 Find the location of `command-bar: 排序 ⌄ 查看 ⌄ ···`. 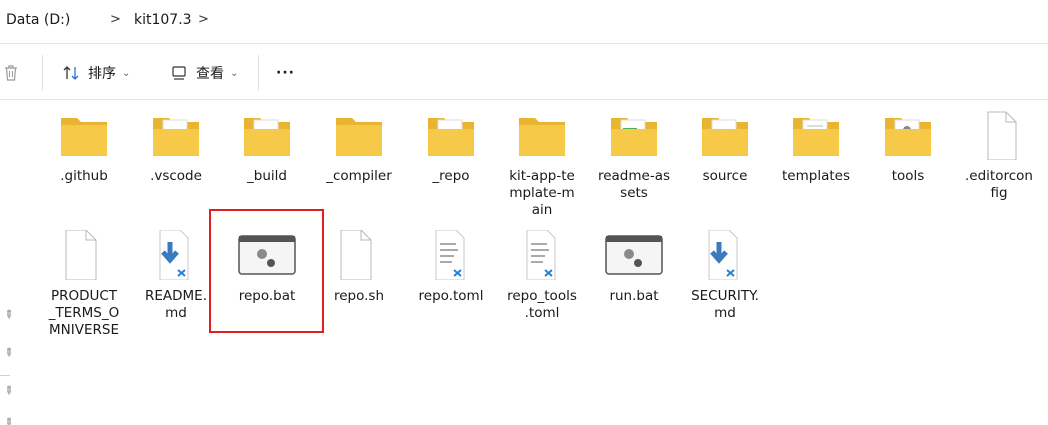

command-bar: 排序 ⌄ 查看 ⌄ ··· is located at coordinates (524, 72).